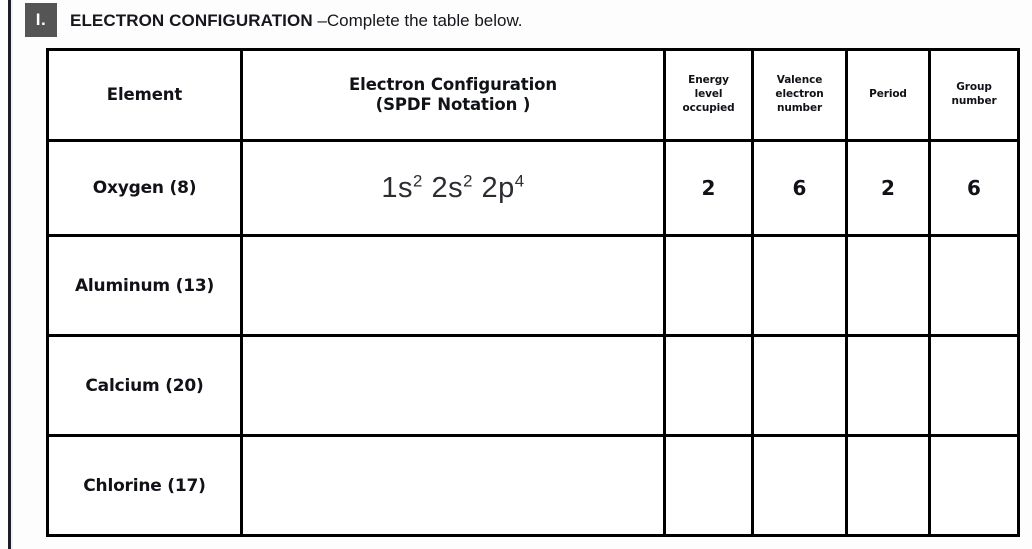  I want to click on section-title-instruction: –Complete the table below., so click(417, 20).